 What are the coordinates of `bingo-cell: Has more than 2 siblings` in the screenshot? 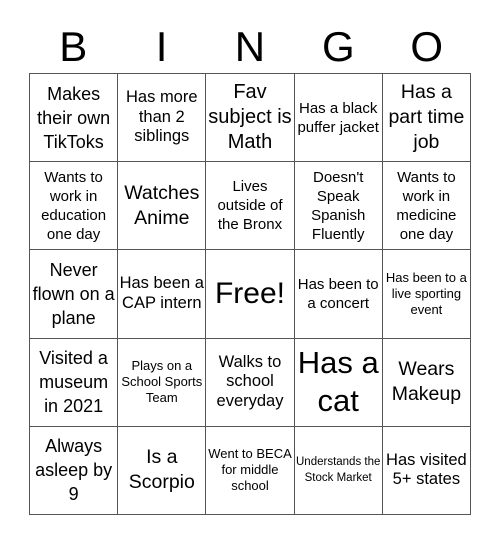 It's located at (162, 118).